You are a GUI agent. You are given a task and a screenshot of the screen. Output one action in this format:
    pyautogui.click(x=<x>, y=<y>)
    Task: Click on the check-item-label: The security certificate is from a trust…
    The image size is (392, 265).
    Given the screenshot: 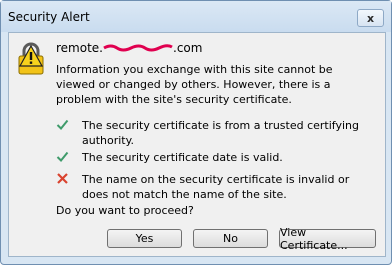 What is the action you would take?
    pyautogui.click(x=220, y=133)
    